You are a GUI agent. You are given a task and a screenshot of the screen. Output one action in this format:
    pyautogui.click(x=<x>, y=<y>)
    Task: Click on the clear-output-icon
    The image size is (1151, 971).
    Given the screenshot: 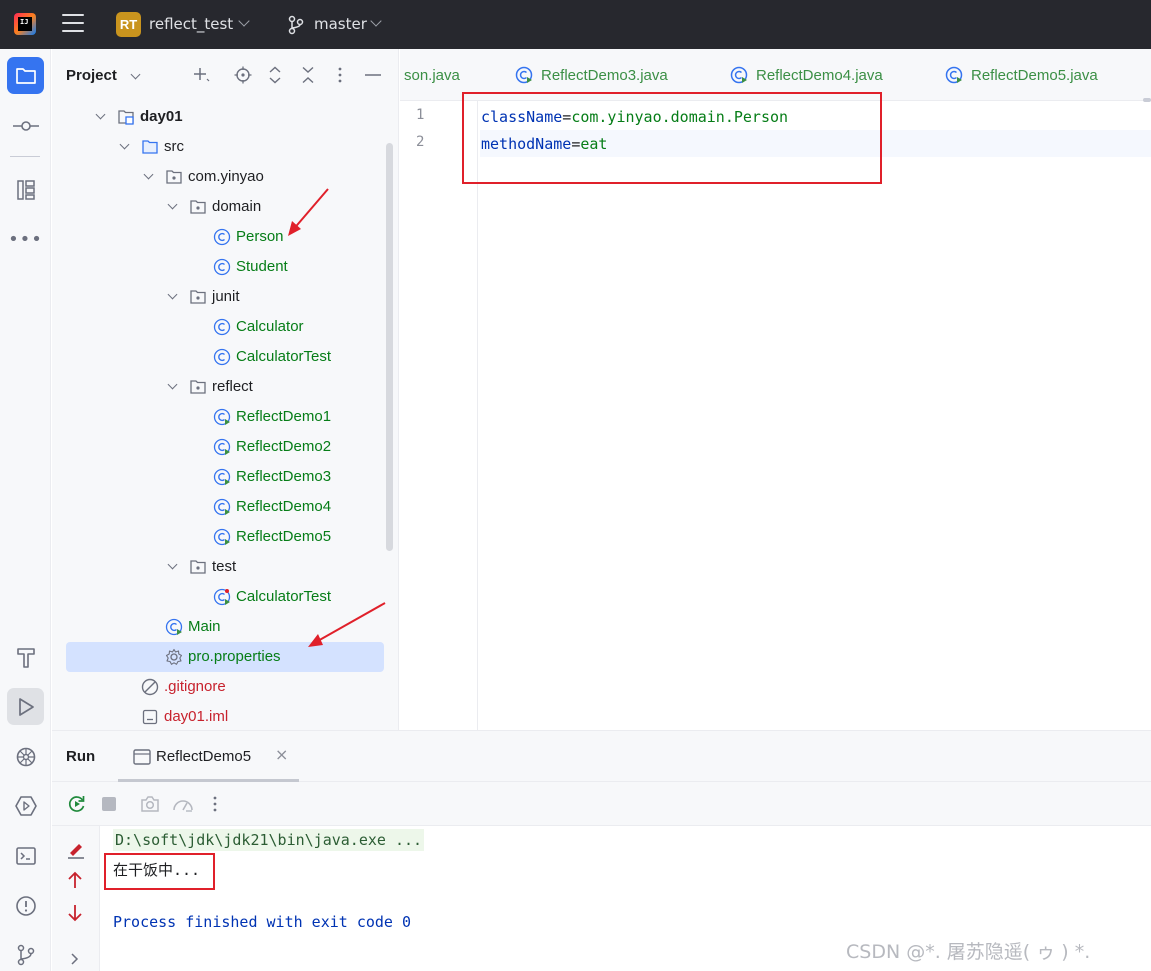 What is the action you would take?
    pyautogui.click(x=76, y=849)
    